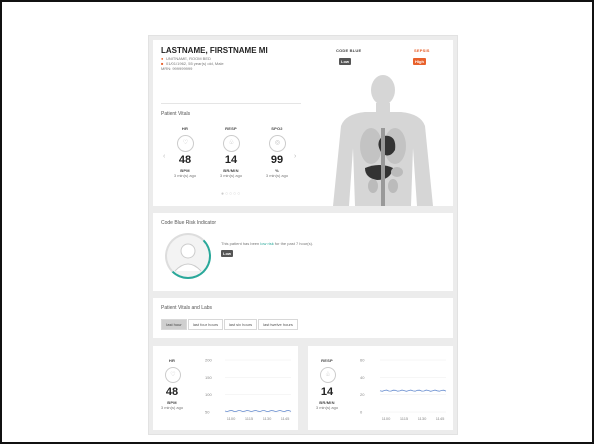 The width and height of the screenshot is (594, 444). I want to click on risk-gauge, so click(188, 256).